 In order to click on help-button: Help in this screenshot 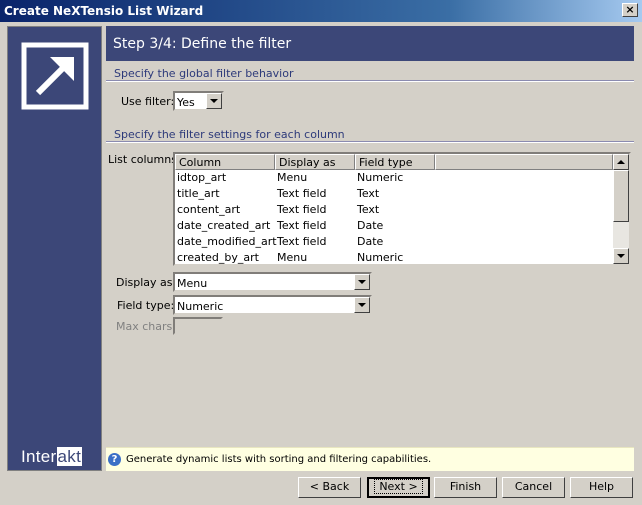, I will do `click(601, 487)`.